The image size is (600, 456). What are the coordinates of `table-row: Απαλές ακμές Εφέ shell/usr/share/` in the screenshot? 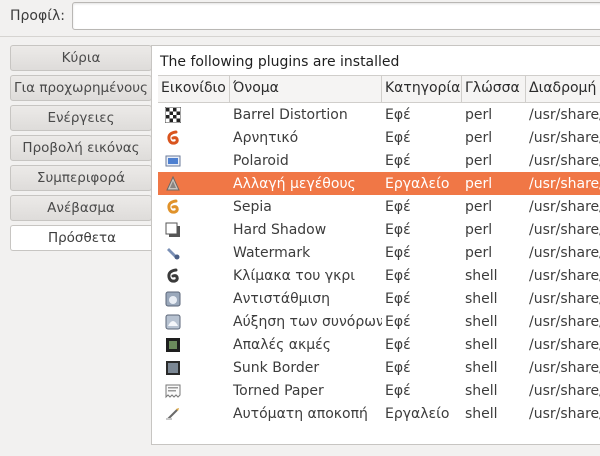 It's located at (379, 344).